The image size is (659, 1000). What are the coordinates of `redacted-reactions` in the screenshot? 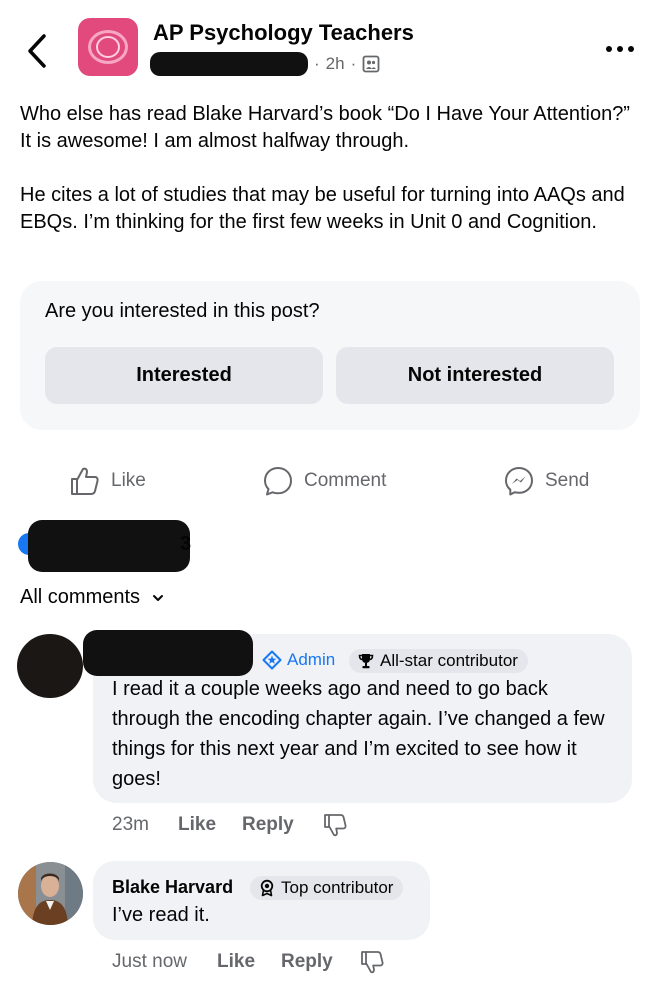 It's located at (109, 546).